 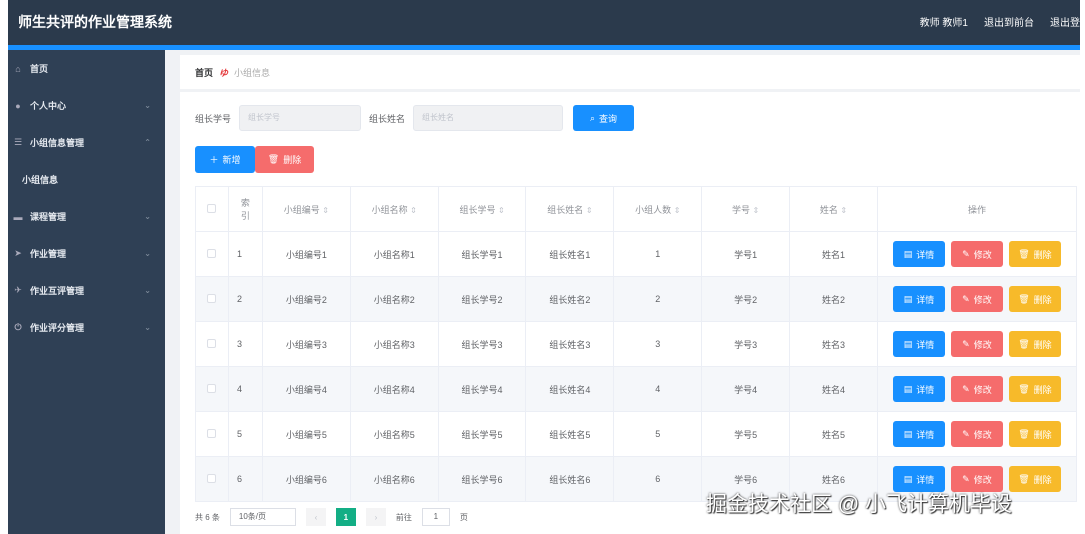 What do you see at coordinates (746, 254) in the screenshot?
I see `table-cell: 学号1` at bounding box center [746, 254].